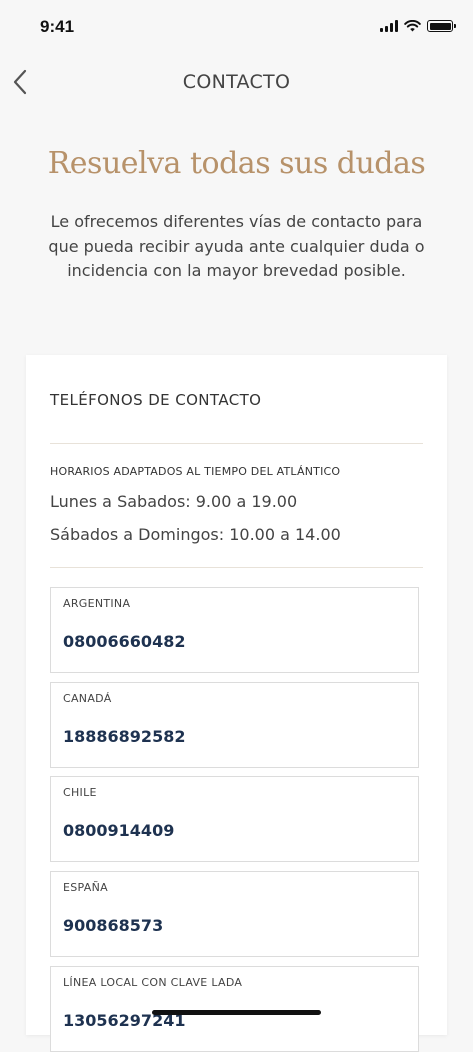 Image resolution: width=473 pixels, height=1052 pixels. I want to click on page-title: CONTACTO, so click(236, 82).